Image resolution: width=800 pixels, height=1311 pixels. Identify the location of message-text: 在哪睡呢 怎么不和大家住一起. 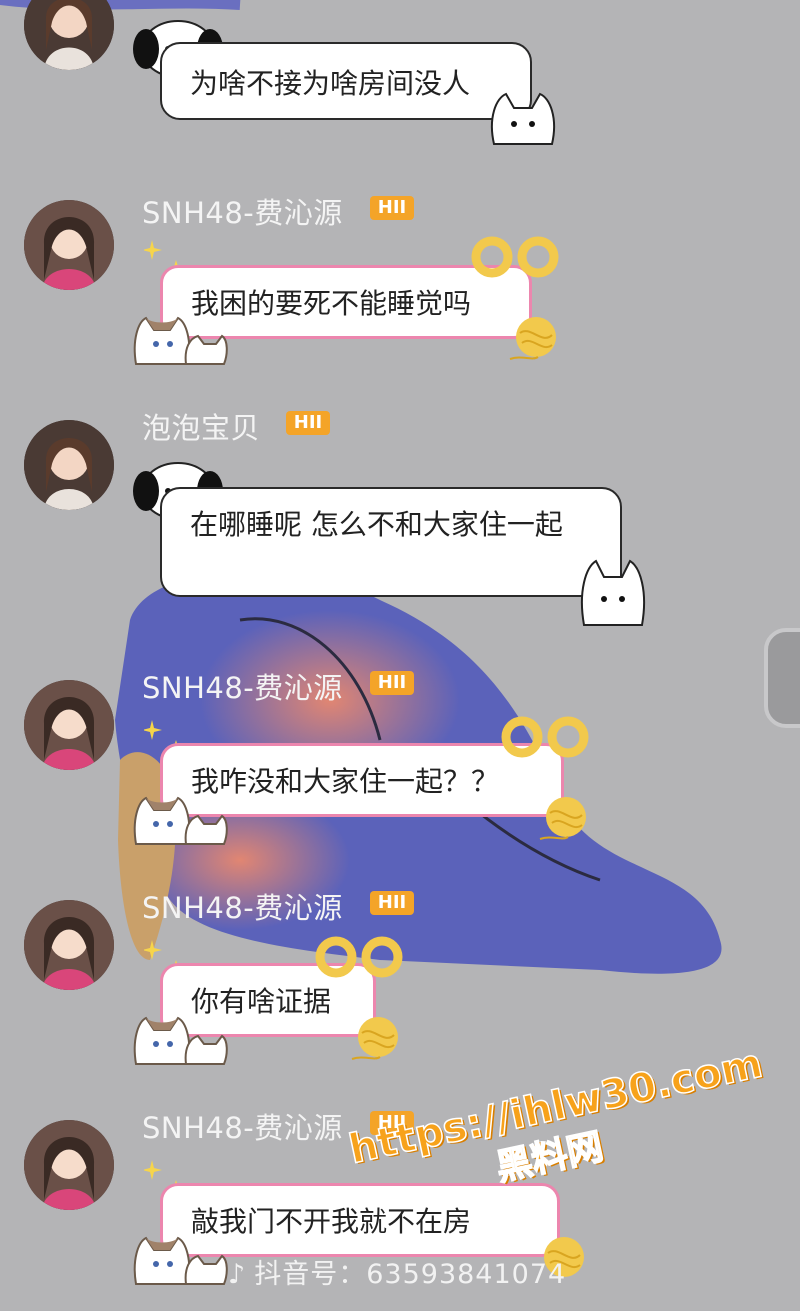
(376, 524).